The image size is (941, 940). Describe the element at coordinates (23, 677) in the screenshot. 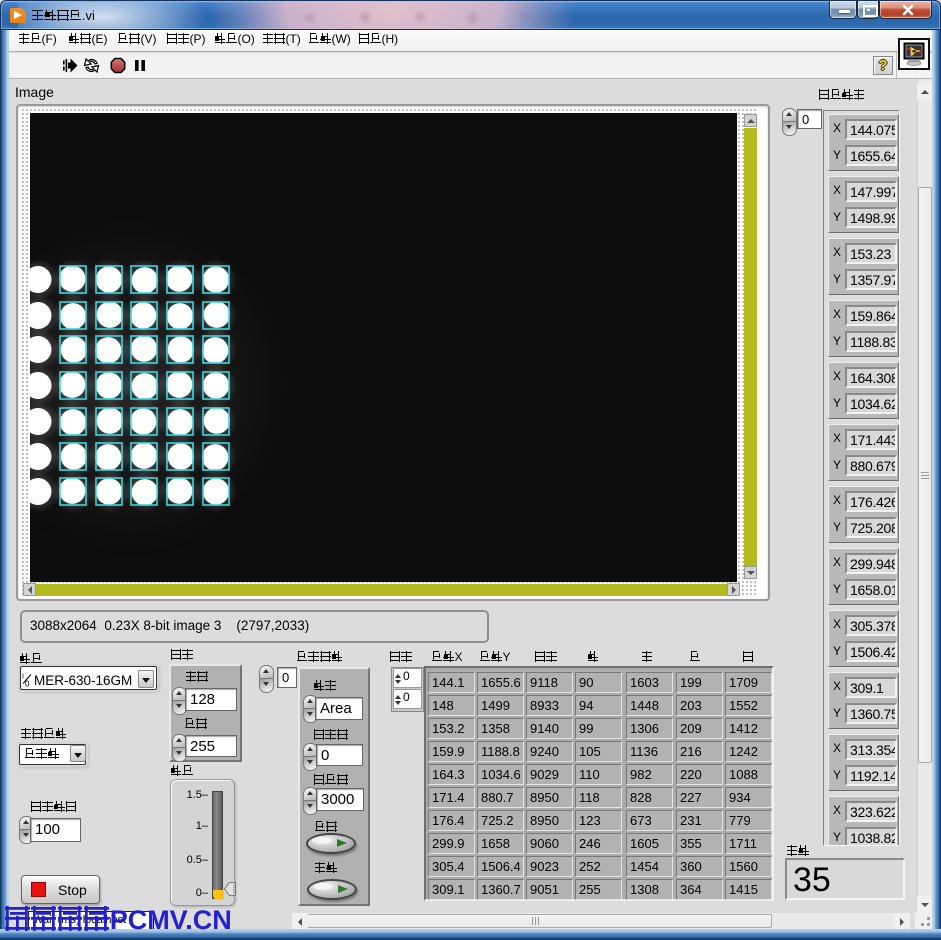

I see `svg-text: I` at that location.